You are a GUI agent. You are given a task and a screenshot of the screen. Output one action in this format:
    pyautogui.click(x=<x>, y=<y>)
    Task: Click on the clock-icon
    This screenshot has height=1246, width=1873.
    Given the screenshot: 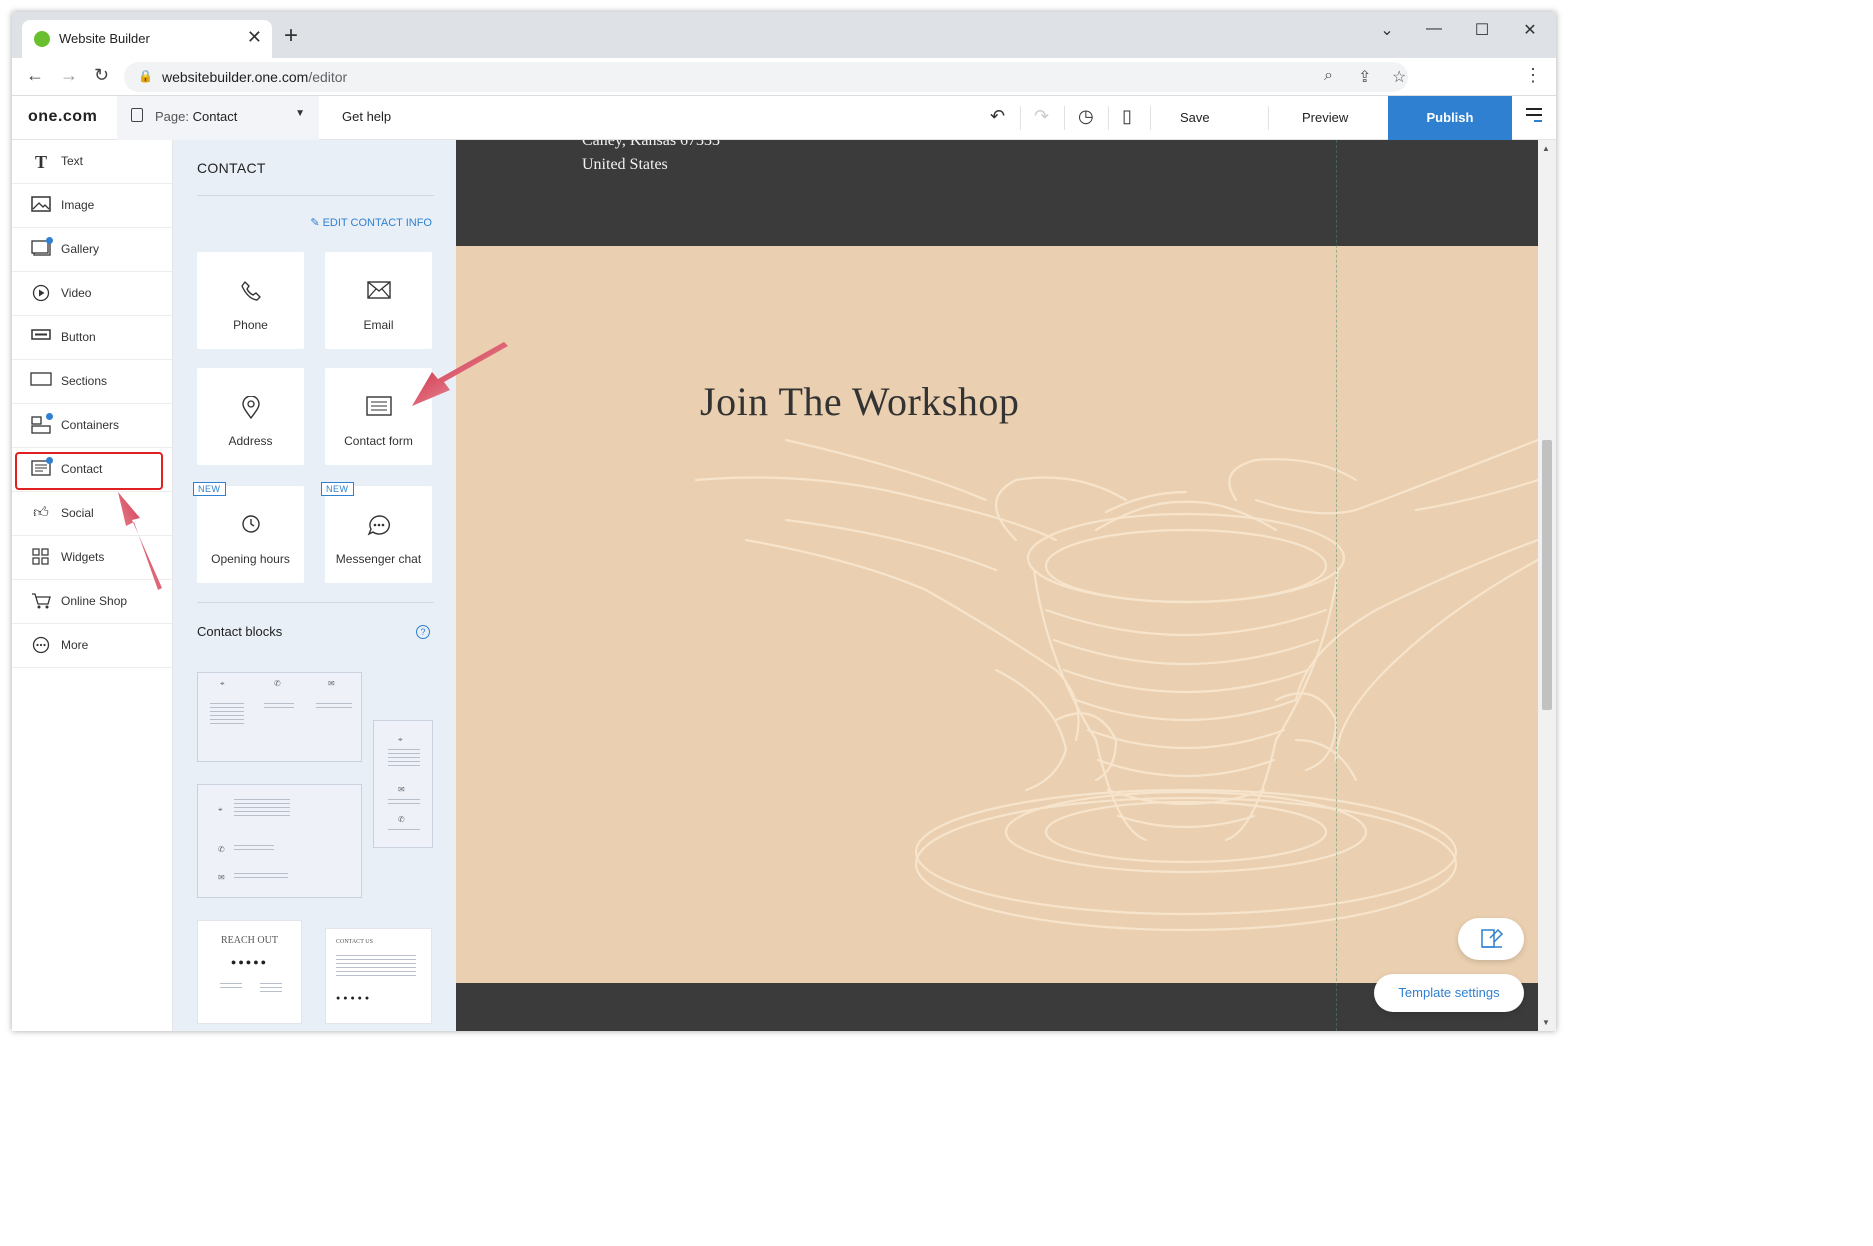 What is the action you would take?
    pyautogui.click(x=250, y=527)
    